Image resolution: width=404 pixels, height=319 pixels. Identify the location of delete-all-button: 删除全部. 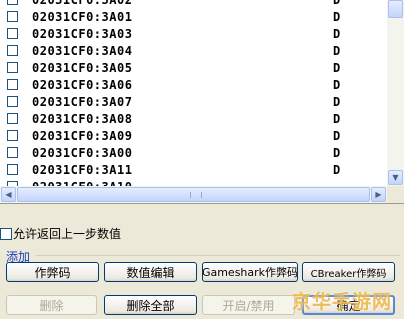
(150, 305).